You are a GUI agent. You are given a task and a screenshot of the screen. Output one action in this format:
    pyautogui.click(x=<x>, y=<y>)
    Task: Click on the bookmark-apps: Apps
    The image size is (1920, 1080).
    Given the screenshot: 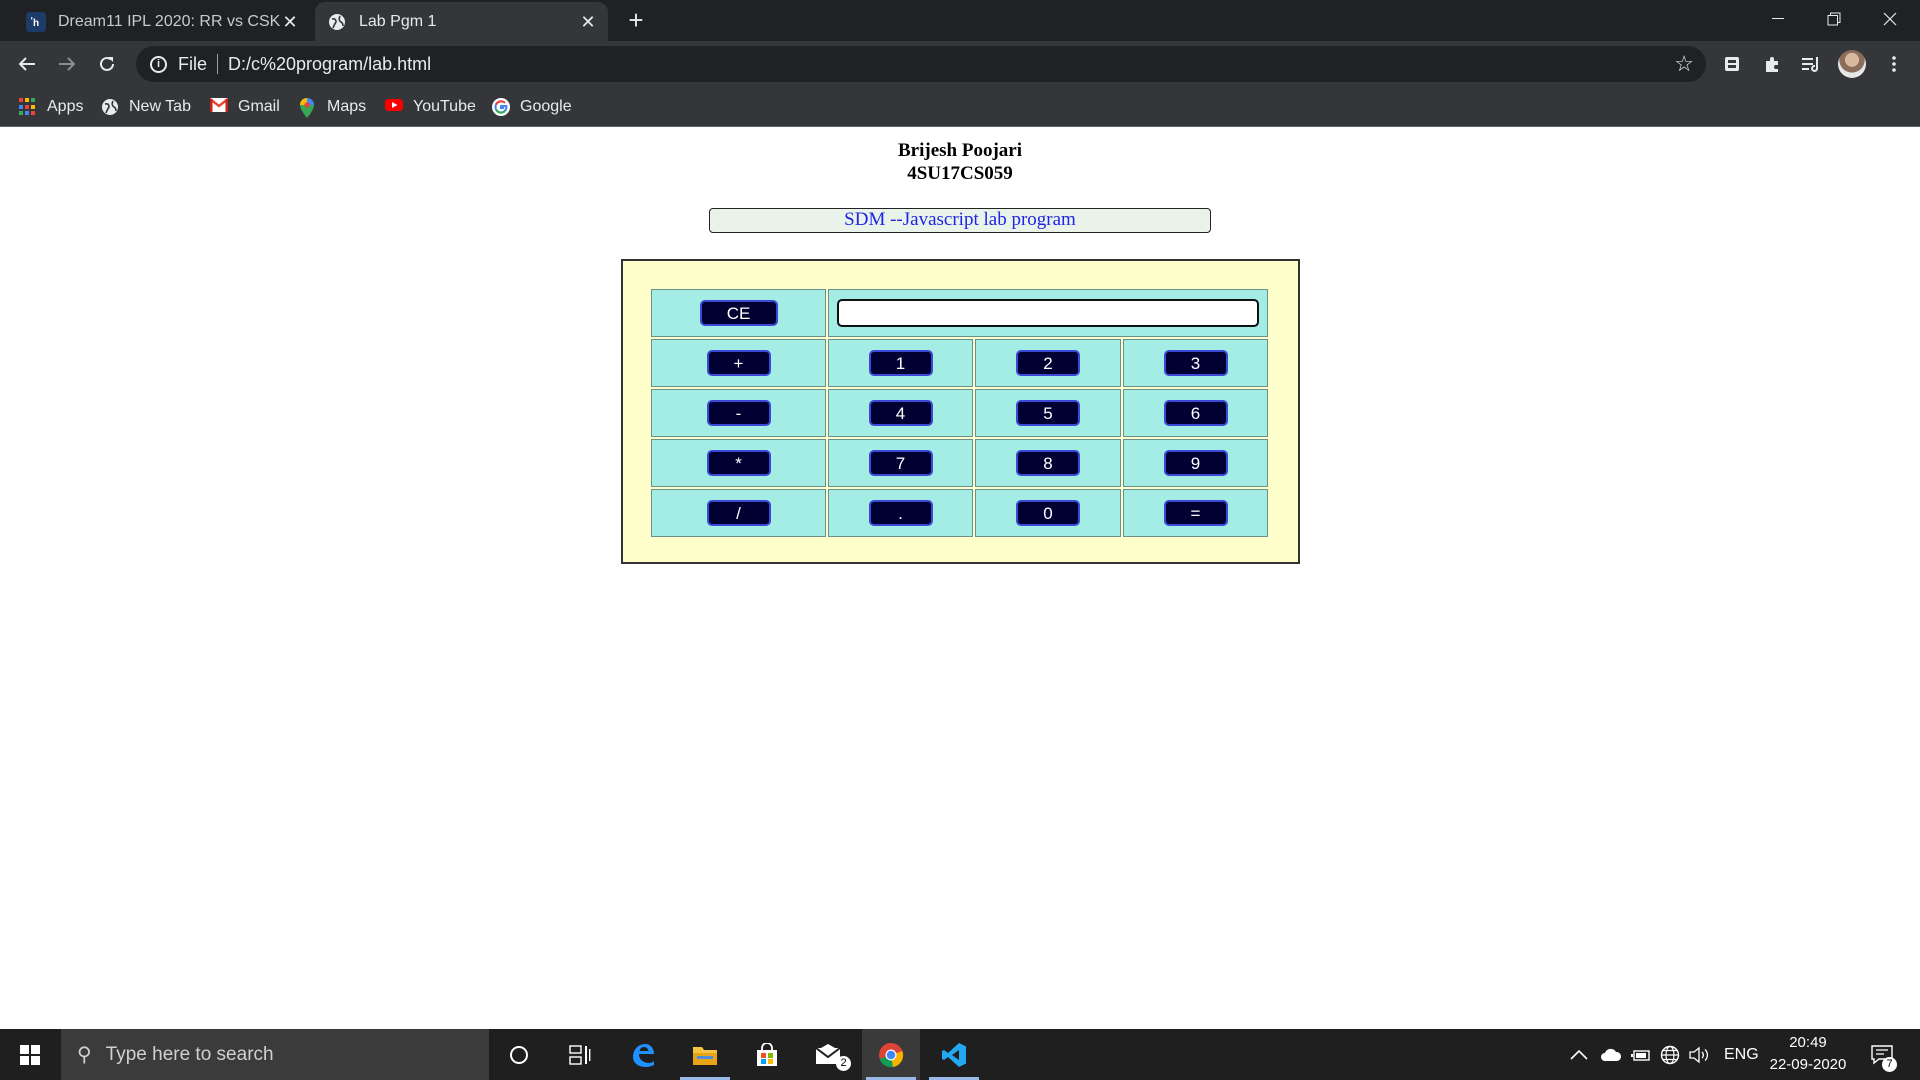 What is the action you would take?
    pyautogui.click(x=51, y=107)
    